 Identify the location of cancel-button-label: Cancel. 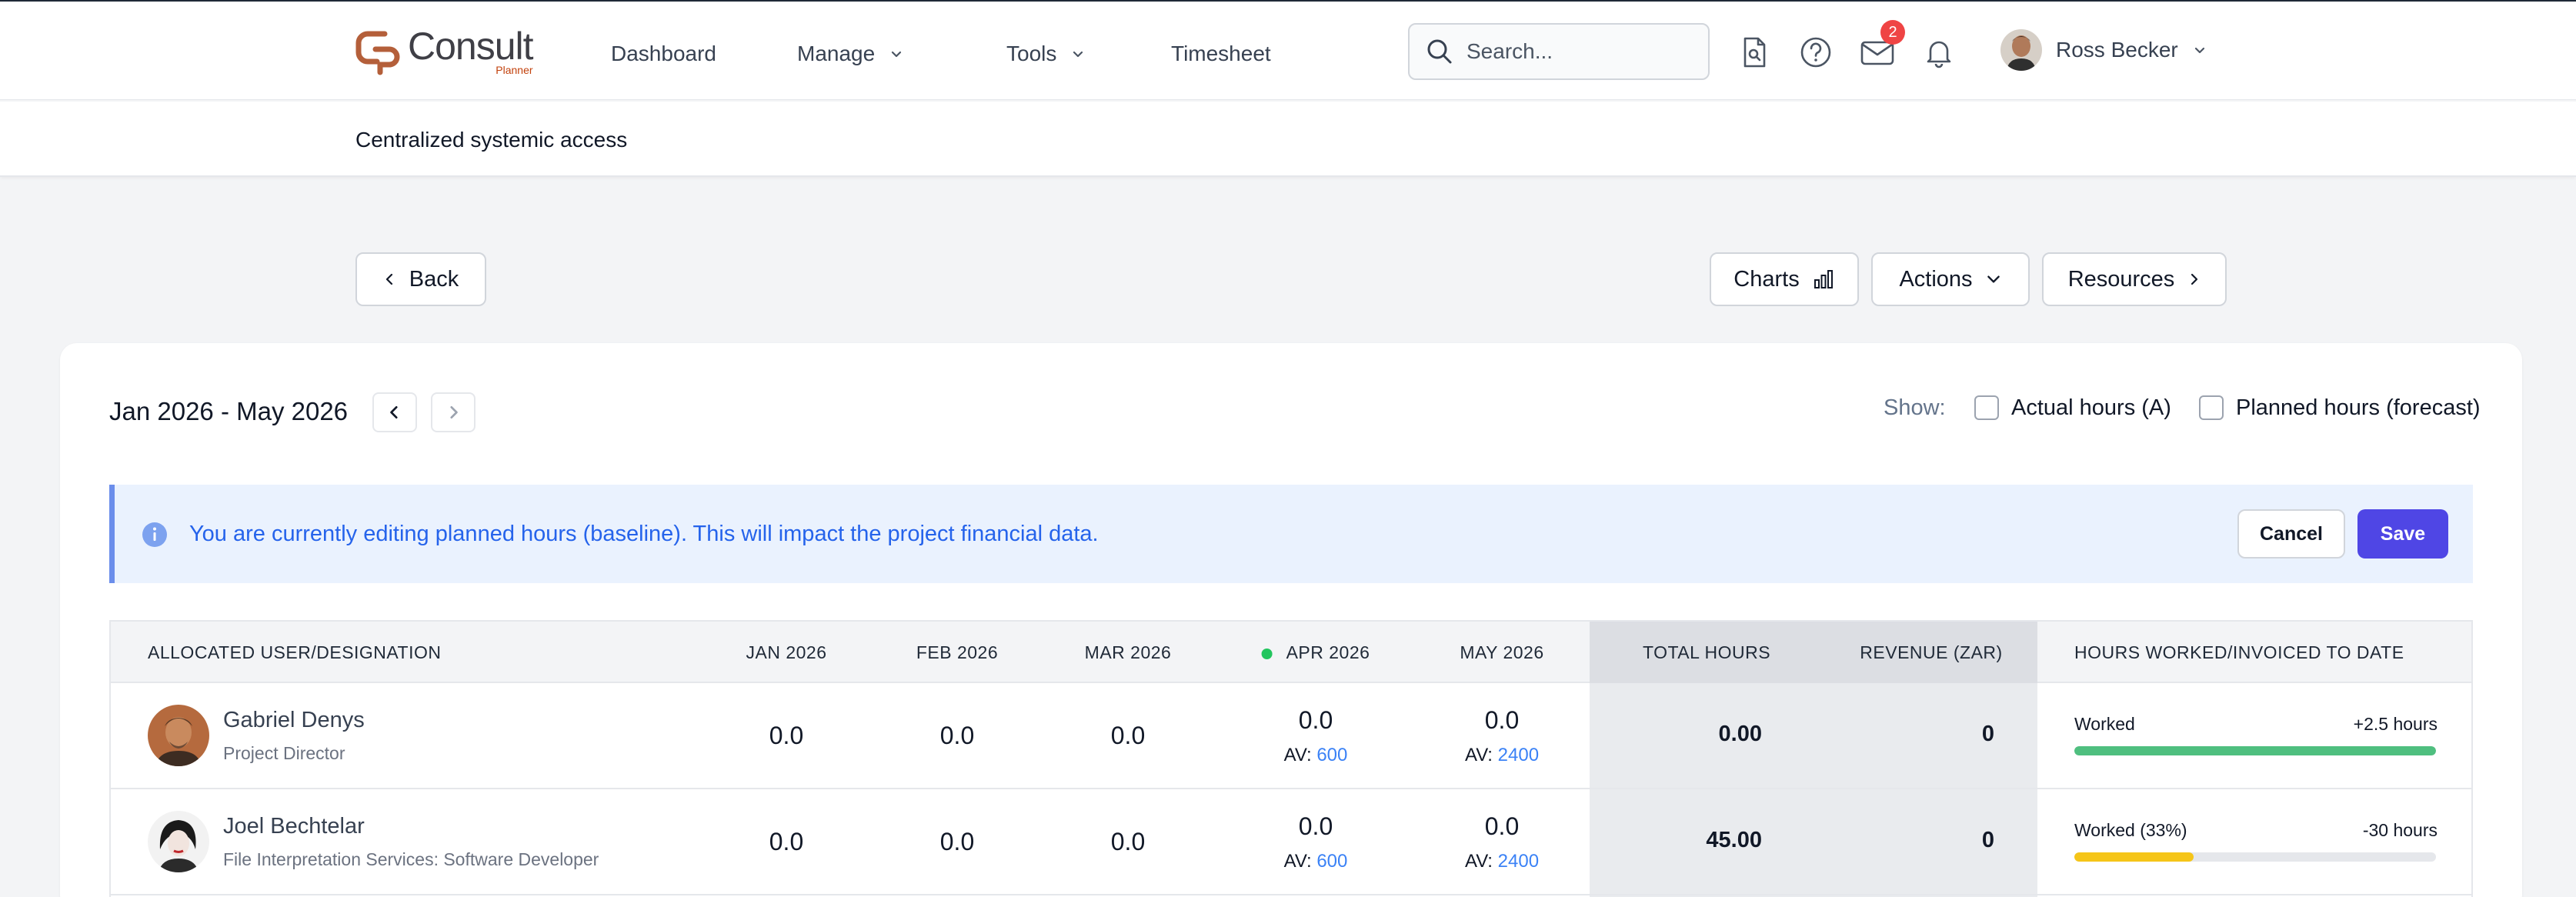
(2291, 533).